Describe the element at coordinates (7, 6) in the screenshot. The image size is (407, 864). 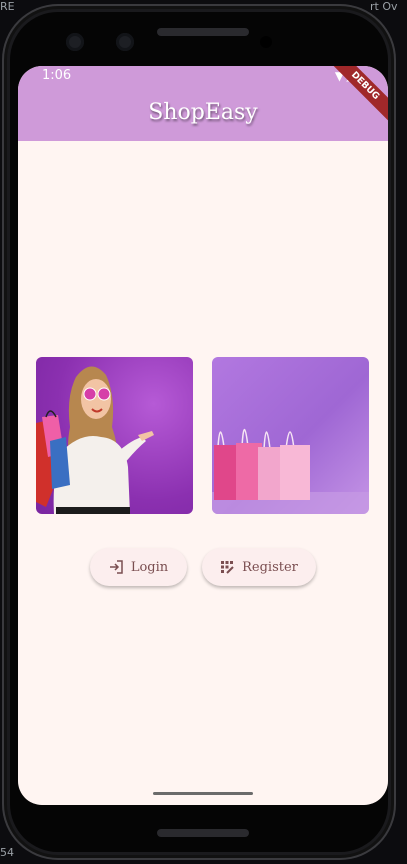
I see `side-text-top-left: RE` at that location.